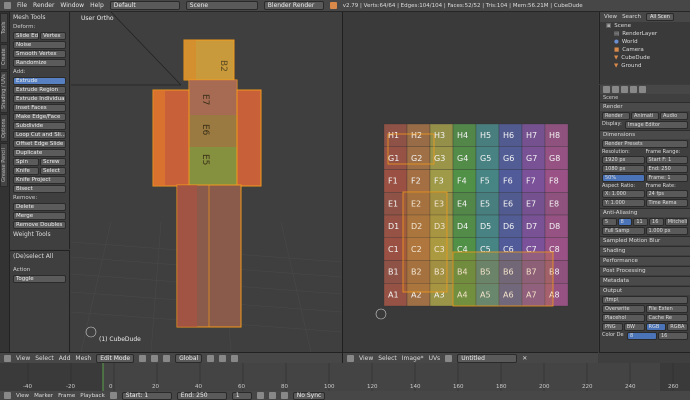  I want to click on outliner-item-scene: ▣ Scene, so click(645, 26).